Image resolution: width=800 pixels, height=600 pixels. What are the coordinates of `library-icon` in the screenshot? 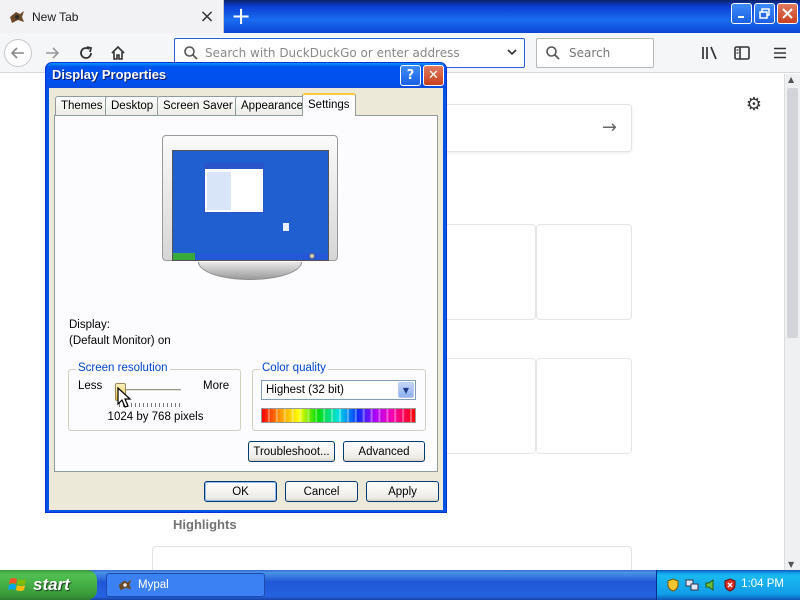 It's located at (710, 53).